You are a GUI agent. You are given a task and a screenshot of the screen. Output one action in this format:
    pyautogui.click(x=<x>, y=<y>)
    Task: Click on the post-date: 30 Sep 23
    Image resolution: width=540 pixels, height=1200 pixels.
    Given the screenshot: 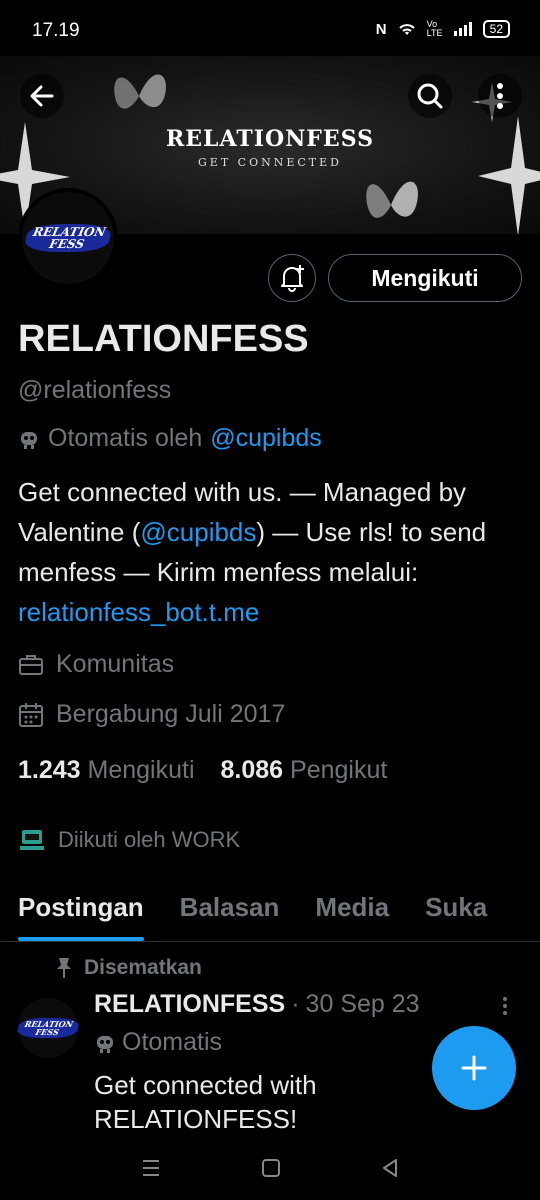 What is the action you would take?
    pyautogui.click(x=363, y=1004)
    